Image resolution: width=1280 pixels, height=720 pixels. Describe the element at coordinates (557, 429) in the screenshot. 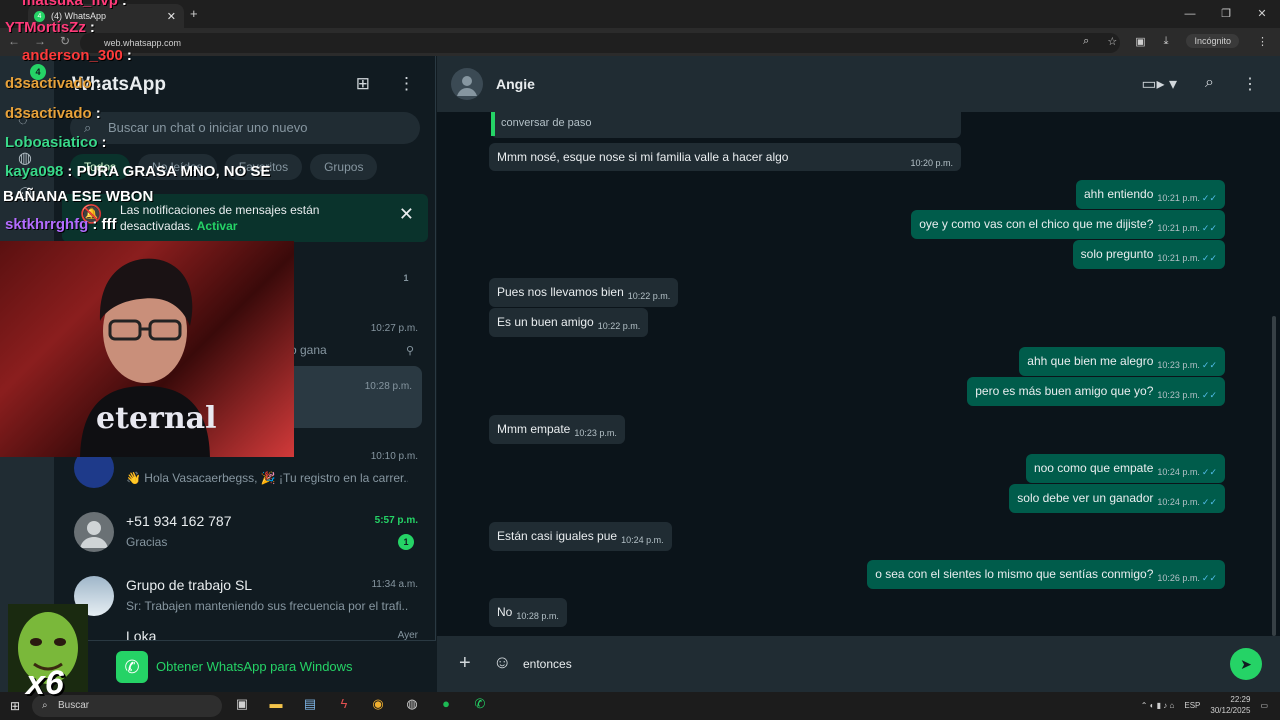

I see `incoming-message: Mmm empate 10:23 p.m.` at that location.